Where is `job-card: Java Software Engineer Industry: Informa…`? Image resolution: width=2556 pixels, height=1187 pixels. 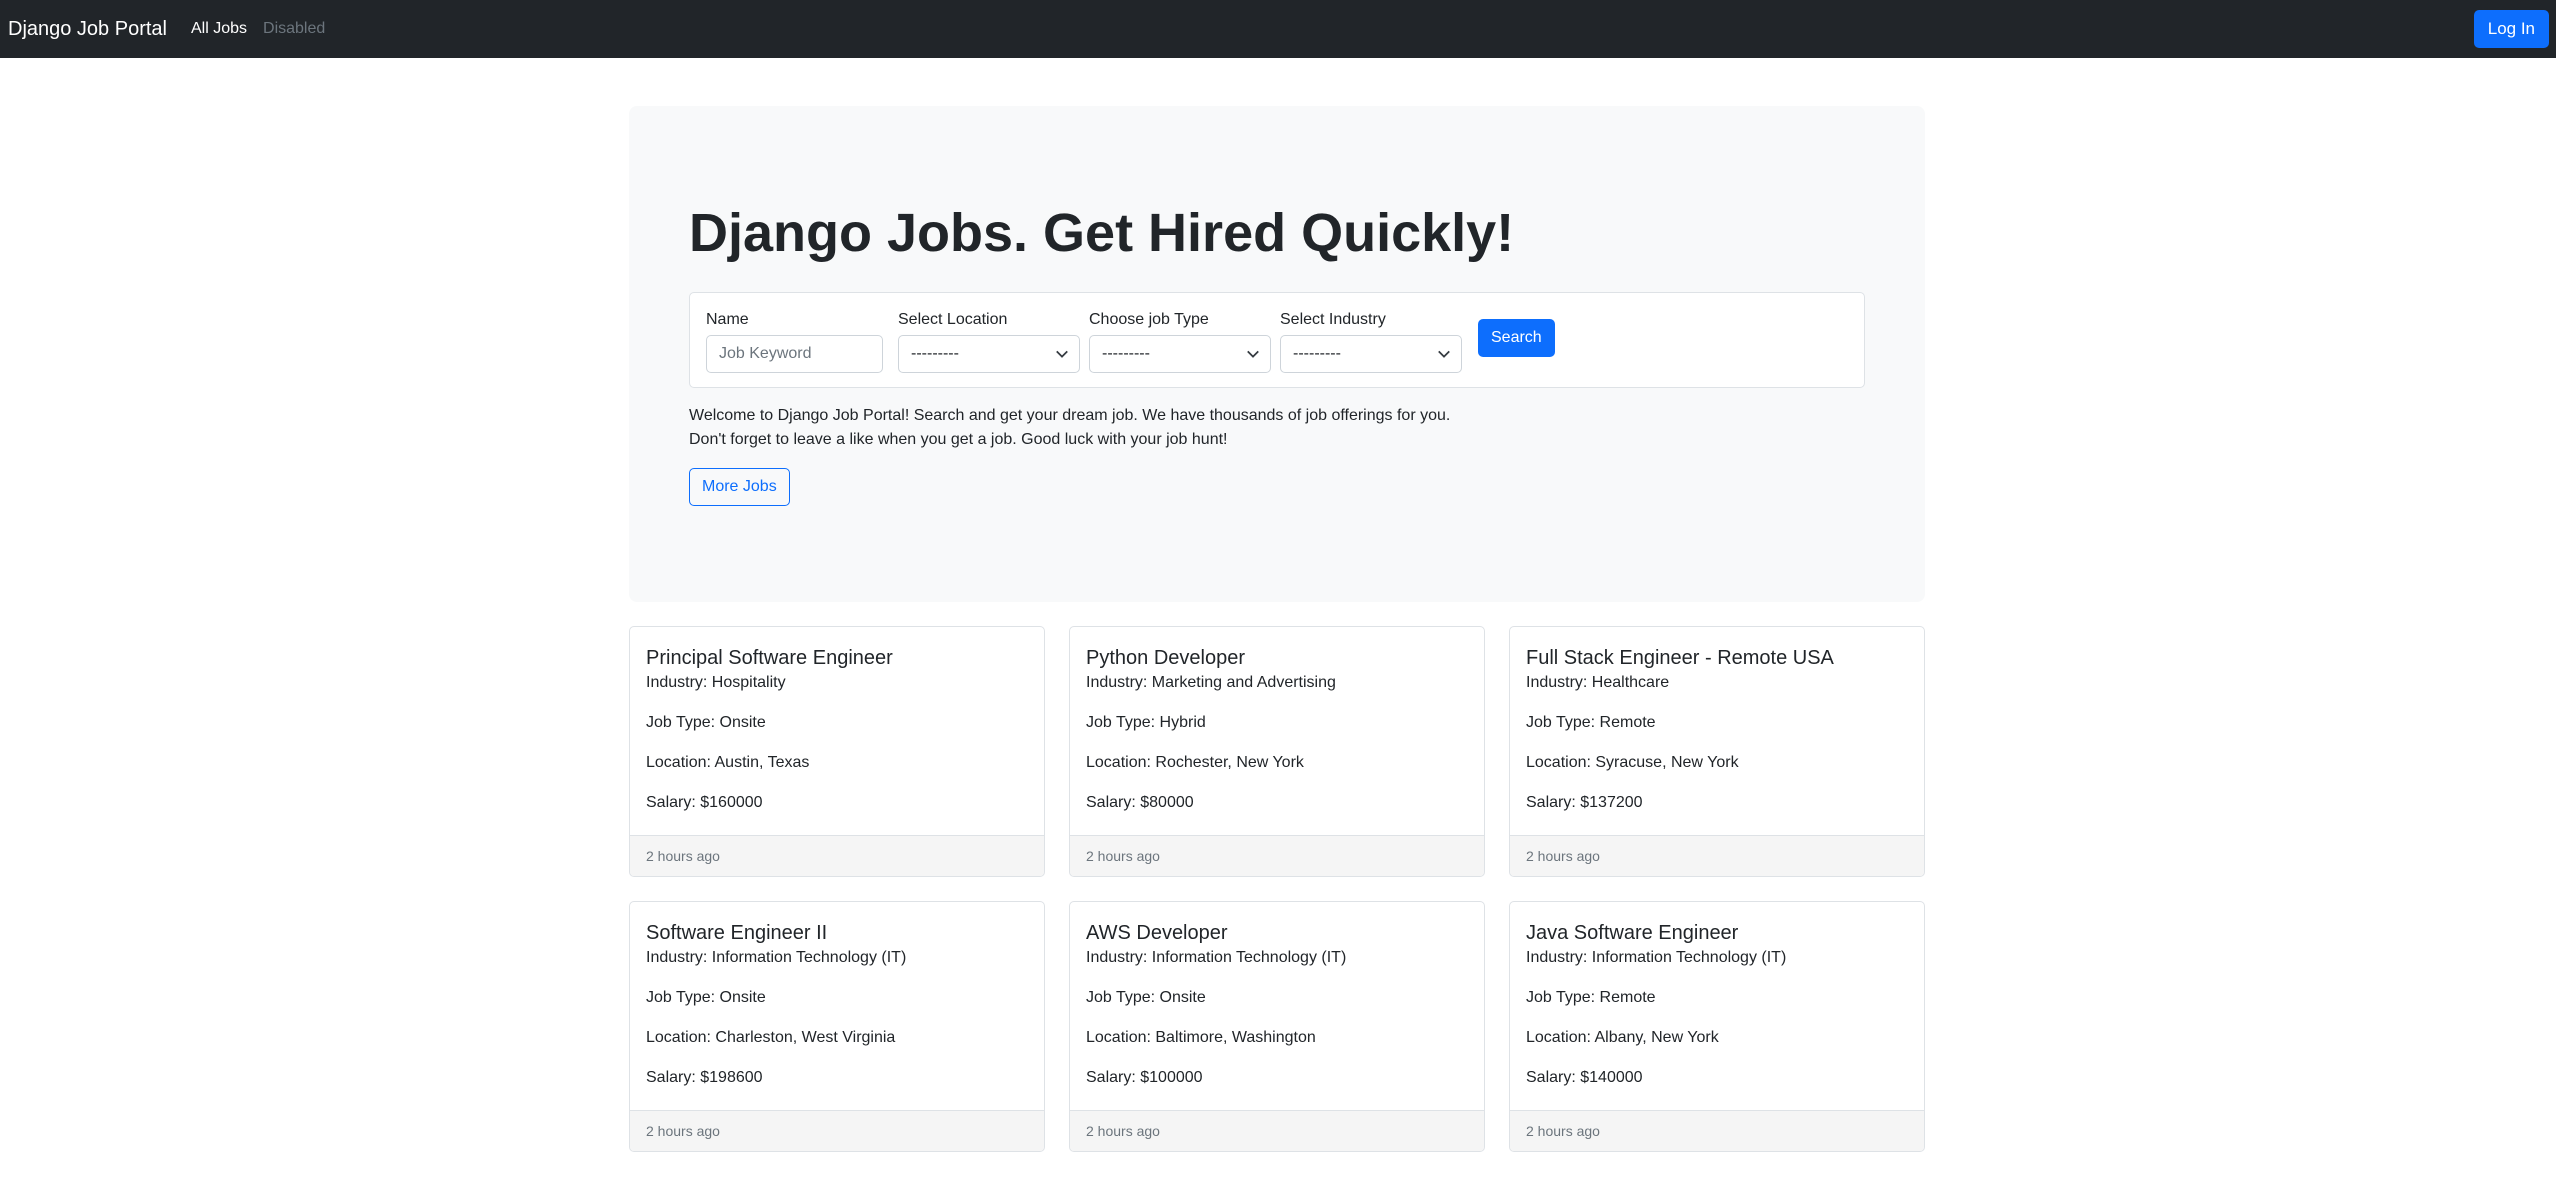 job-card: Java Software Engineer Industry: Informa… is located at coordinates (1717, 1026).